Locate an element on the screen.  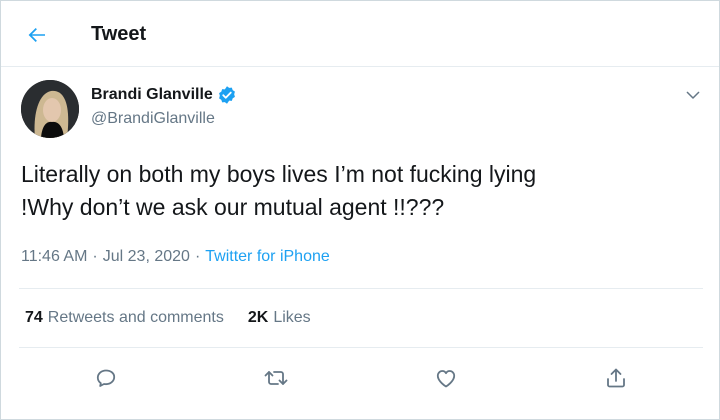
tweet-actions is located at coordinates (360, 378).